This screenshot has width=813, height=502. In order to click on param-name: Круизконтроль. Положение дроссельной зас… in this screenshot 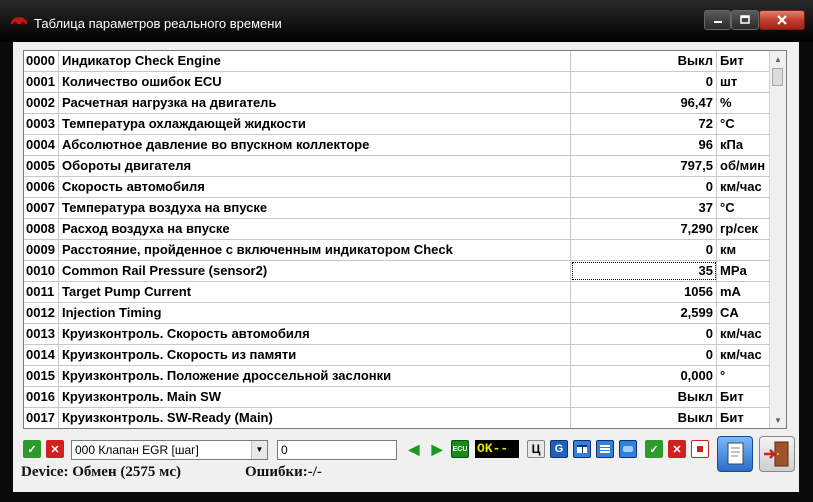, I will do `click(315, 376)`.